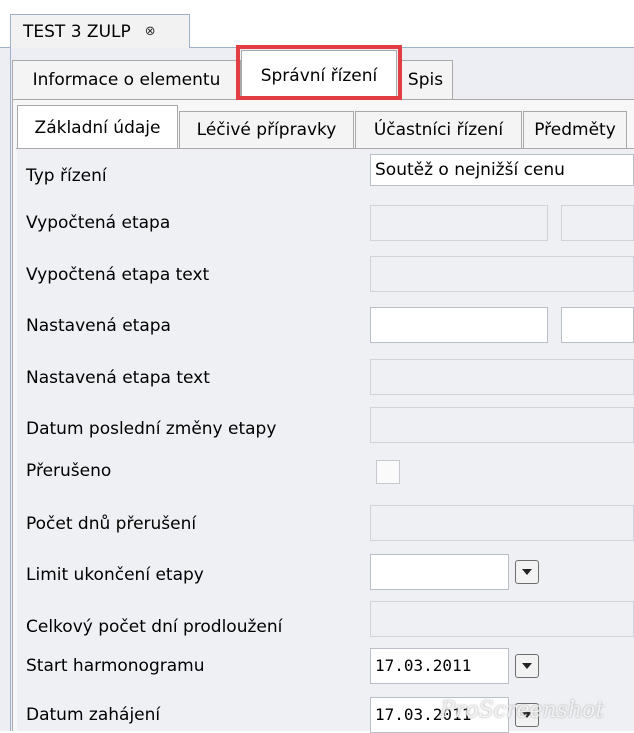  Describe the element at coordinates (98, 326) in the screenshot. I see `label-nastavena-etapa: Nastavená etapa` at that location.